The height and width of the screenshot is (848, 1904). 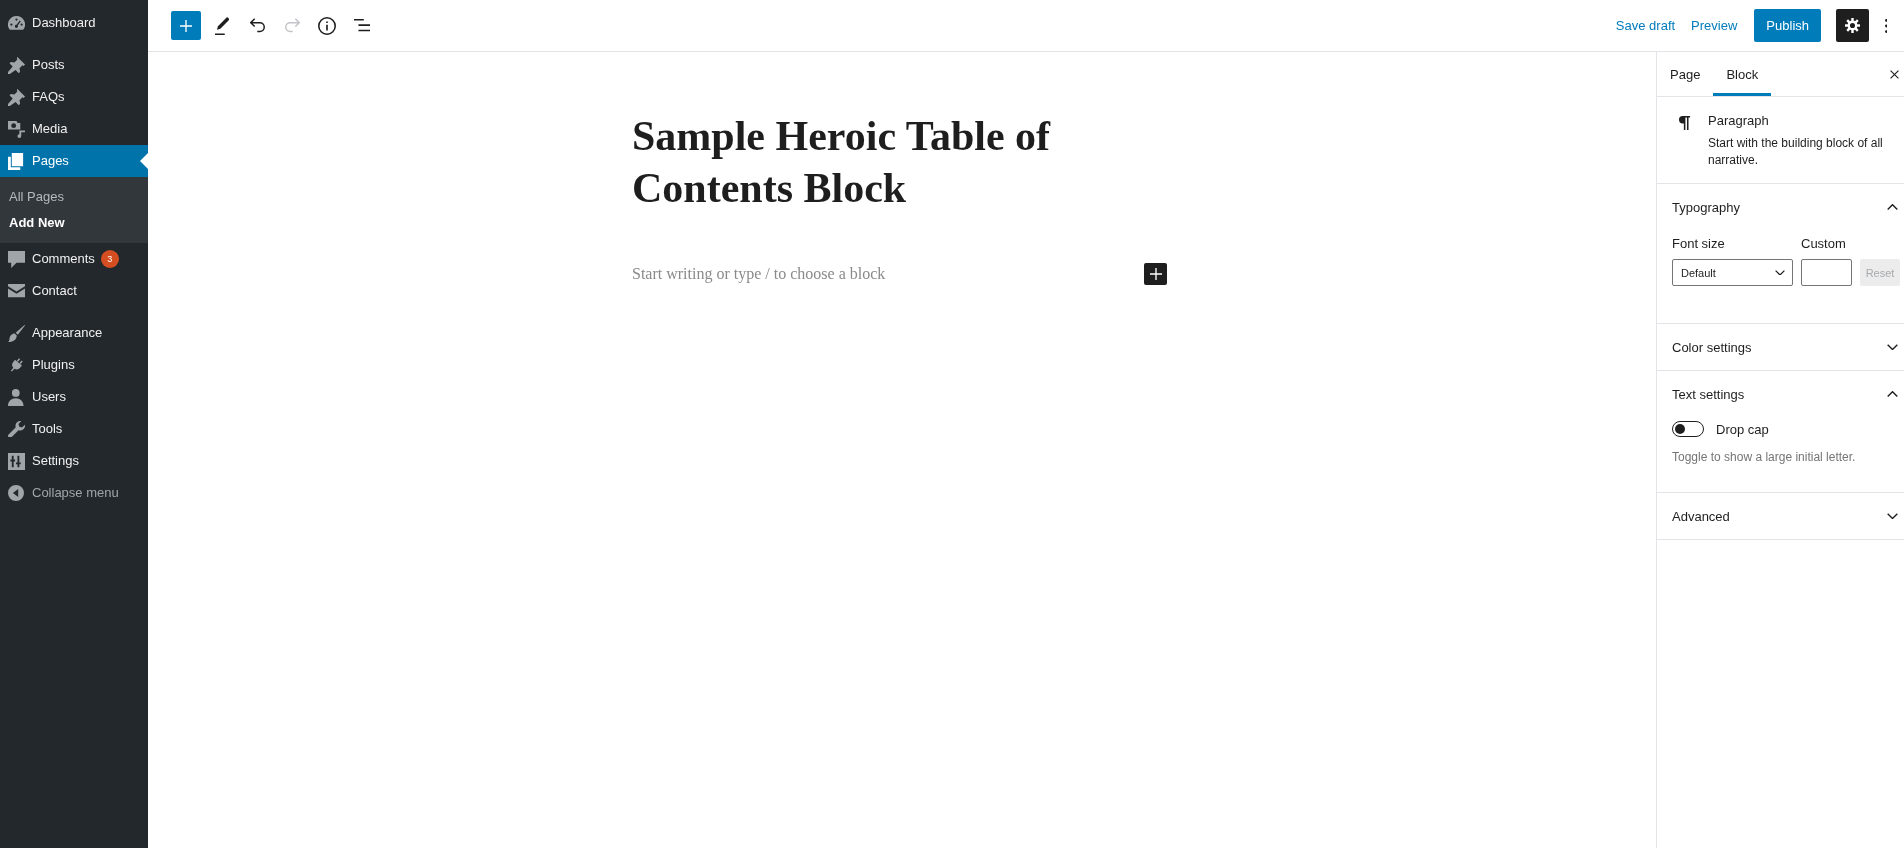 I want to click on list-icon, so click(x=362, y=25).